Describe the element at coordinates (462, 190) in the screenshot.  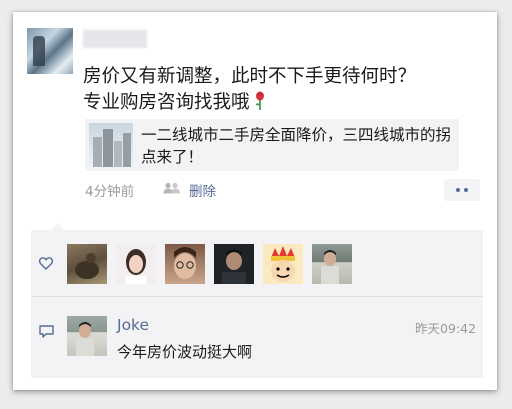
I see `more-actions-button` at that location.